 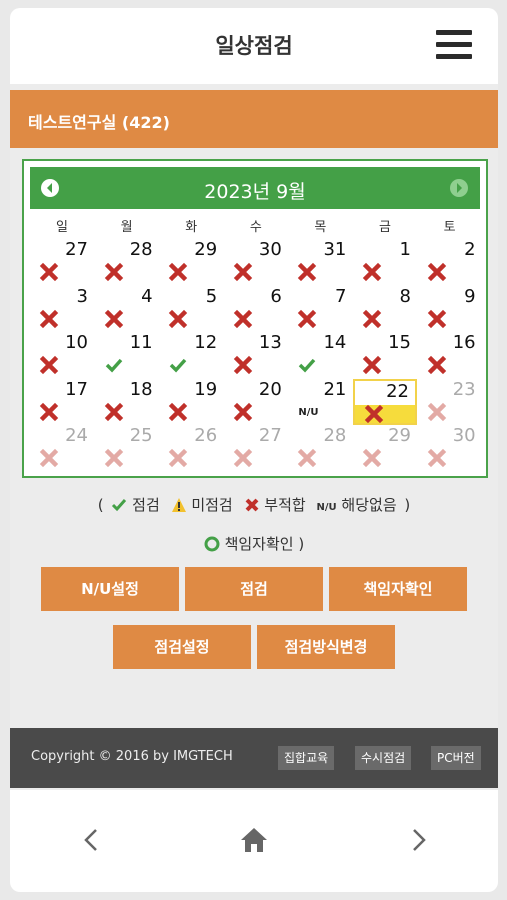 What do you see at coordinates (62, 402) in the screenshot?
I see `calendar-day: 17` at bounding box center [62, 402].